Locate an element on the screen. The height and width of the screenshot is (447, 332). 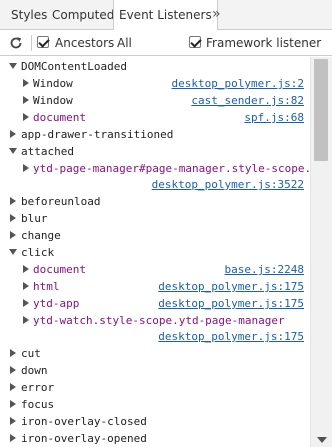
event-row-error: error is located at coordinates (155, 387).